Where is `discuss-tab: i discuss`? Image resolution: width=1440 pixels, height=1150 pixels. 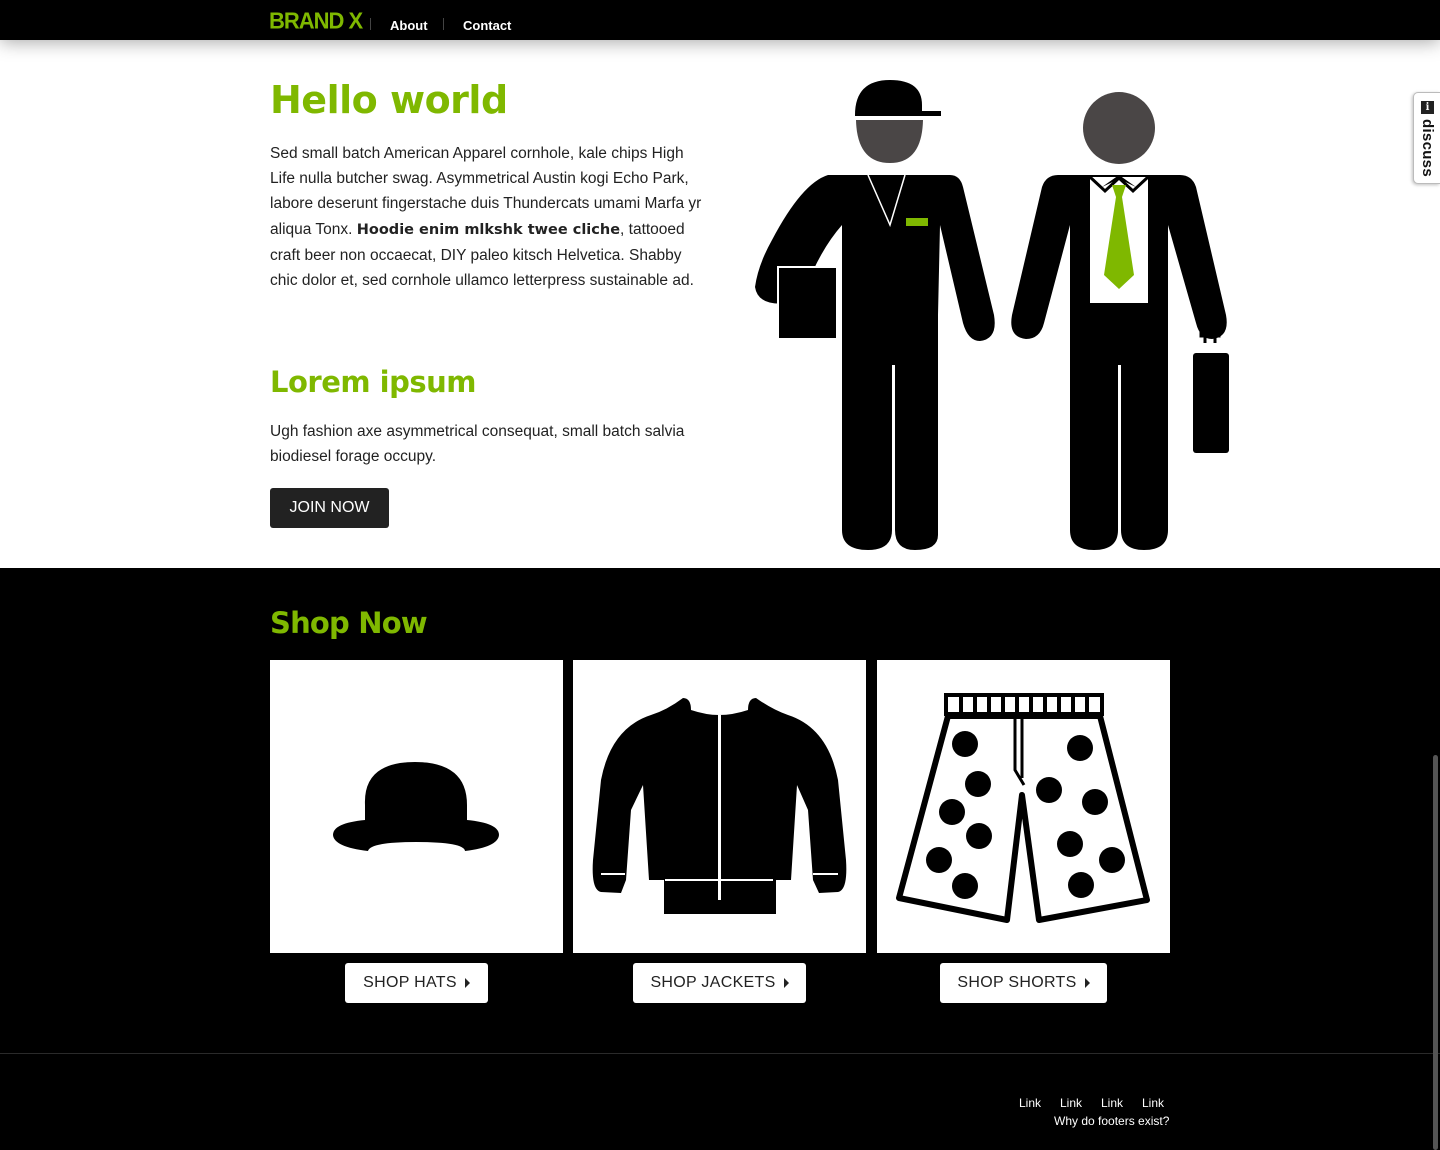 discuss-tab: i discuss is located at coordinates (1426, 138).